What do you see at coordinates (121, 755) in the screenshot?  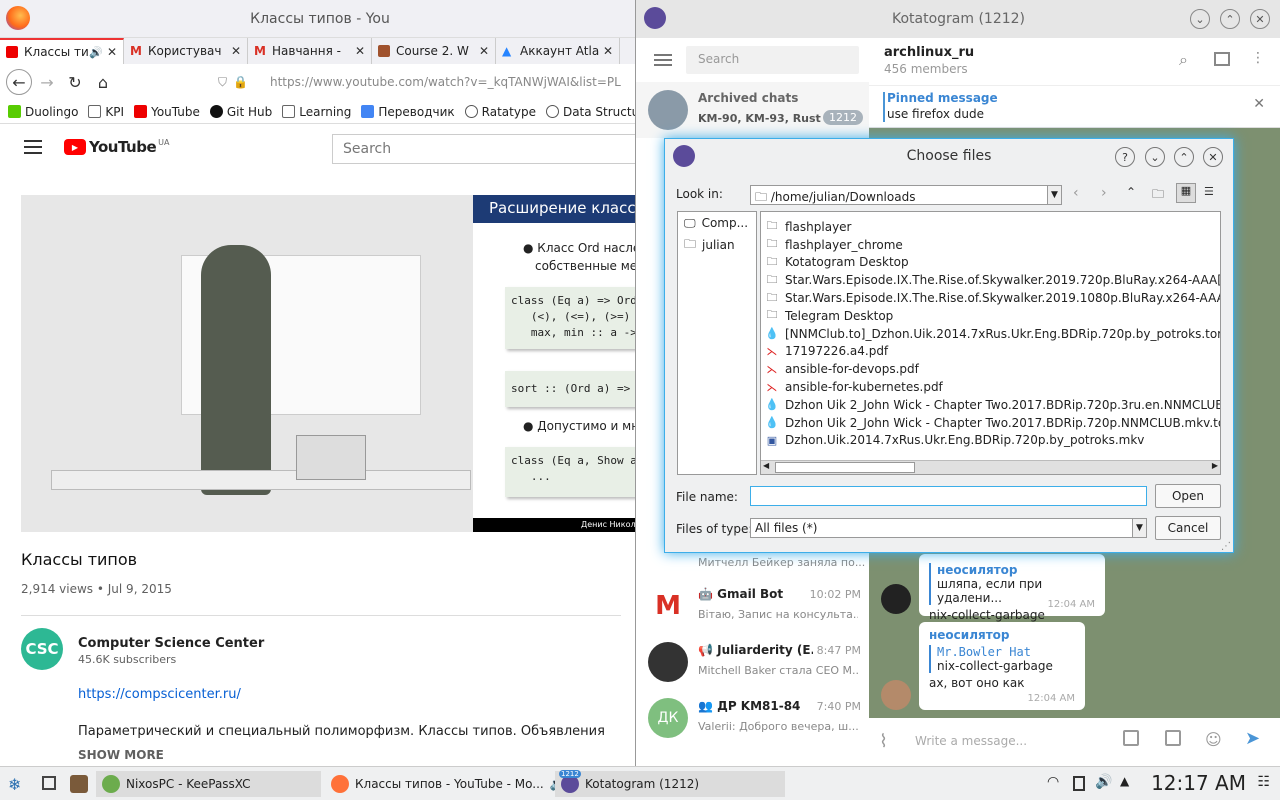 I see `show-more-button: SHOW MORE` at bounding box center [121, 755].